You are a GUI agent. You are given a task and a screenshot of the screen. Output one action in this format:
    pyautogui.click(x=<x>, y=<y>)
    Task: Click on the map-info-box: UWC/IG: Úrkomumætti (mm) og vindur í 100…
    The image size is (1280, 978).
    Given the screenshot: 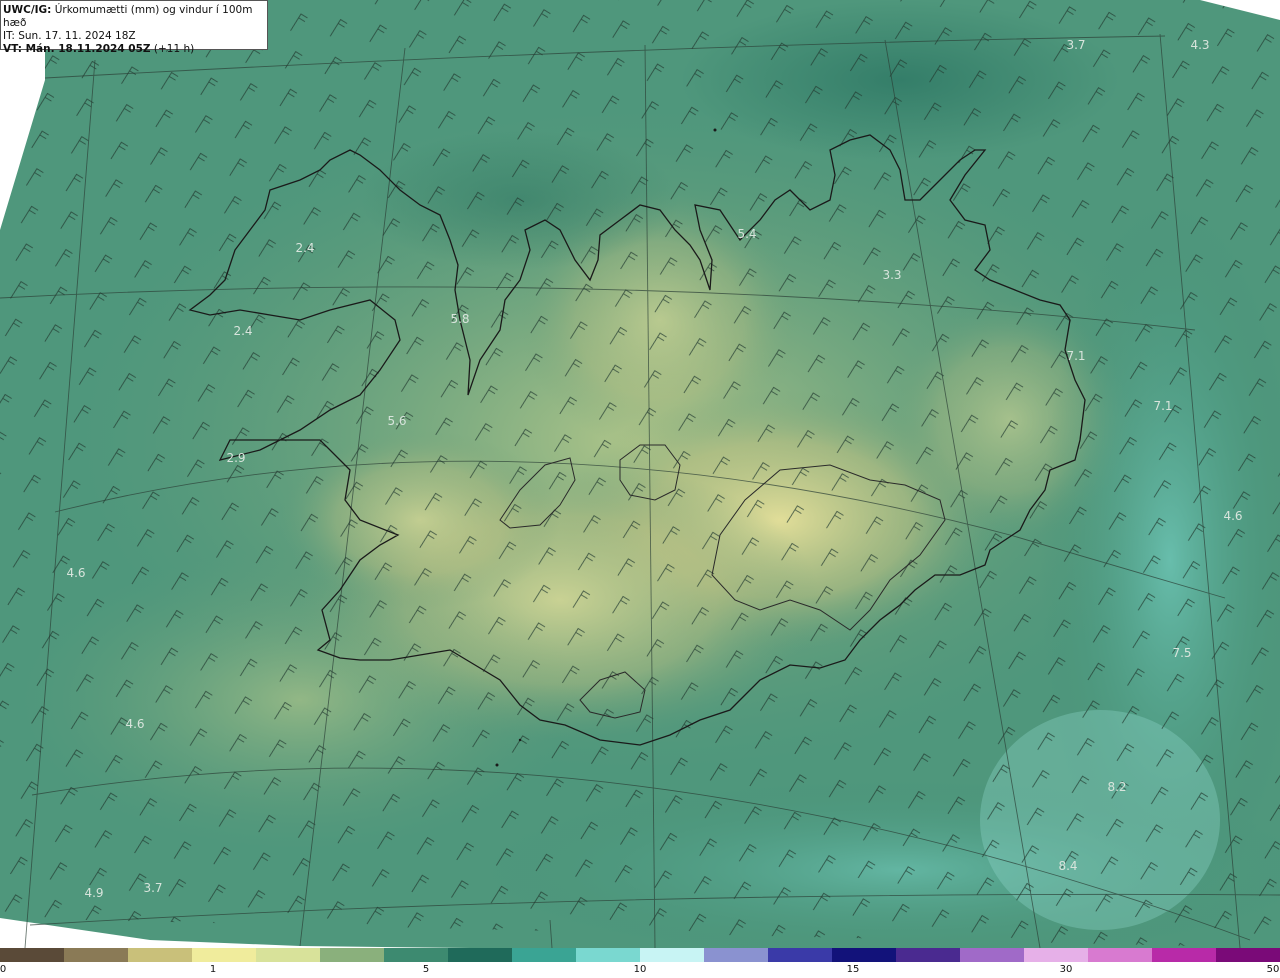 What is the action you would take?
    pyautogui.click(x=134, y=27)
    